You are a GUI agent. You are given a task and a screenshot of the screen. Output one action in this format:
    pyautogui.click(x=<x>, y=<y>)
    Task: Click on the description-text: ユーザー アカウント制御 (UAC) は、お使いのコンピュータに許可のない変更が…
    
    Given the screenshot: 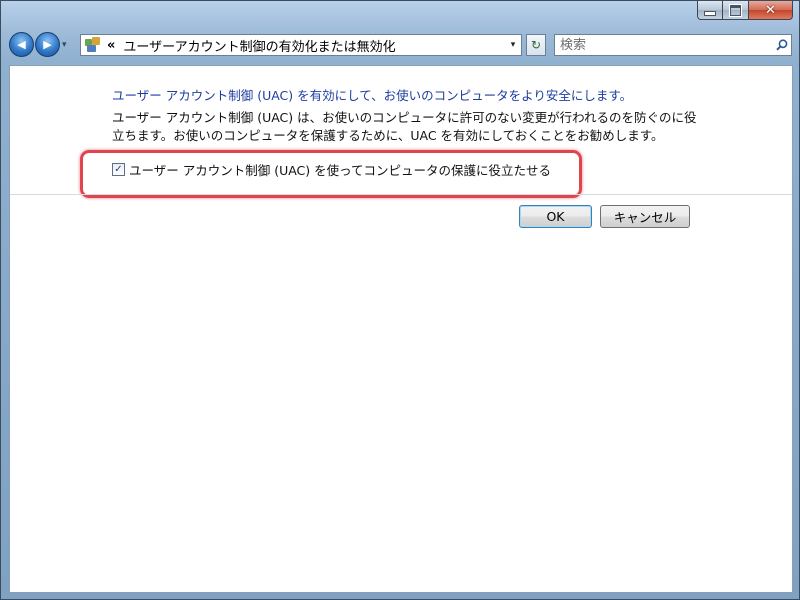 What is the action you would take?
    pyautogui.click(x=404, y=126)
    